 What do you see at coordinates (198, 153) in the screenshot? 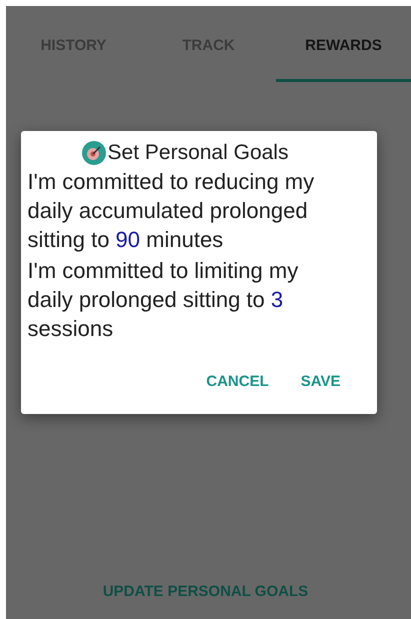
I see `dialog-title: Set Personal Goals` at bounding box center [198, 153].